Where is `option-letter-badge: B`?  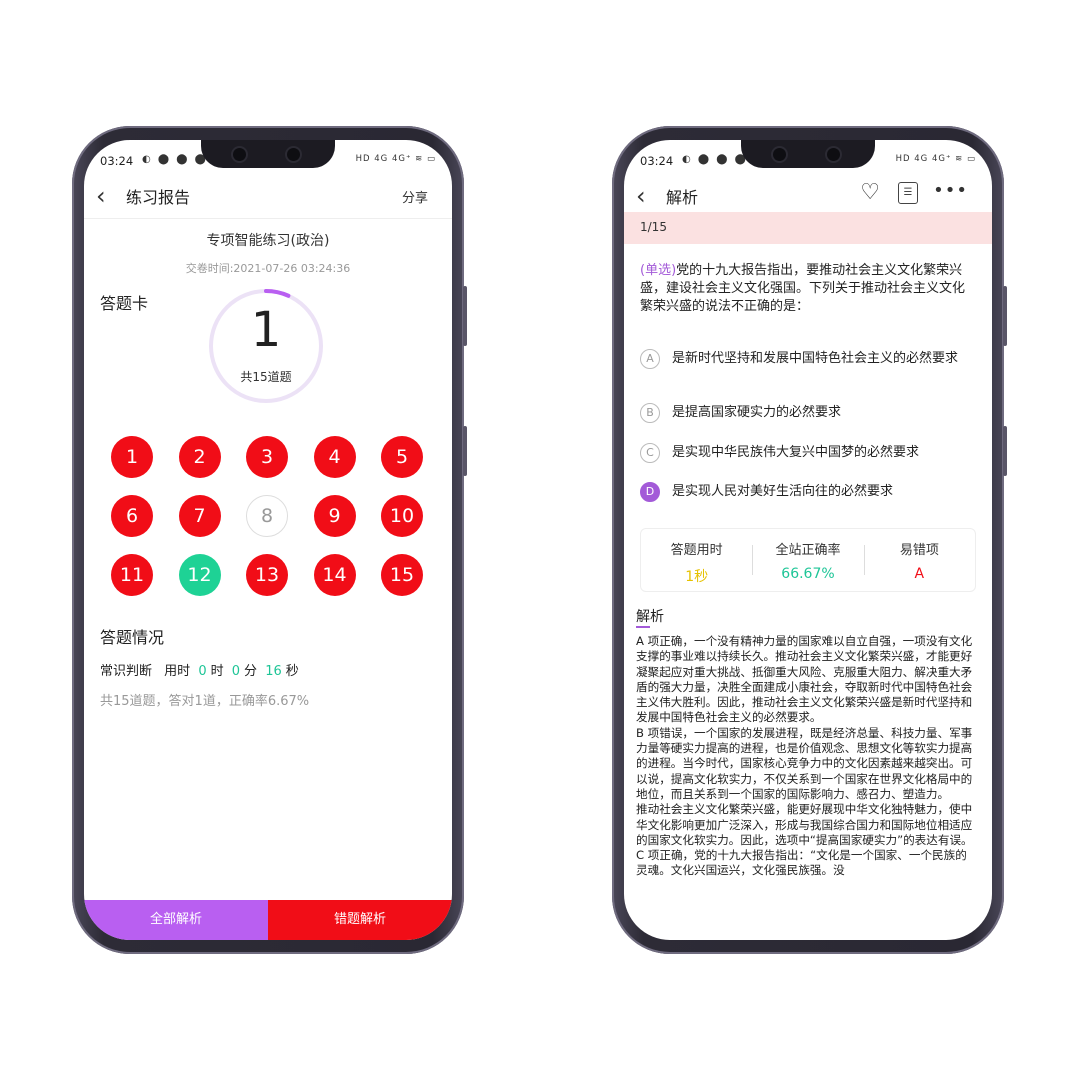
option-letter-badge: B is located at coordinates (650, 413).